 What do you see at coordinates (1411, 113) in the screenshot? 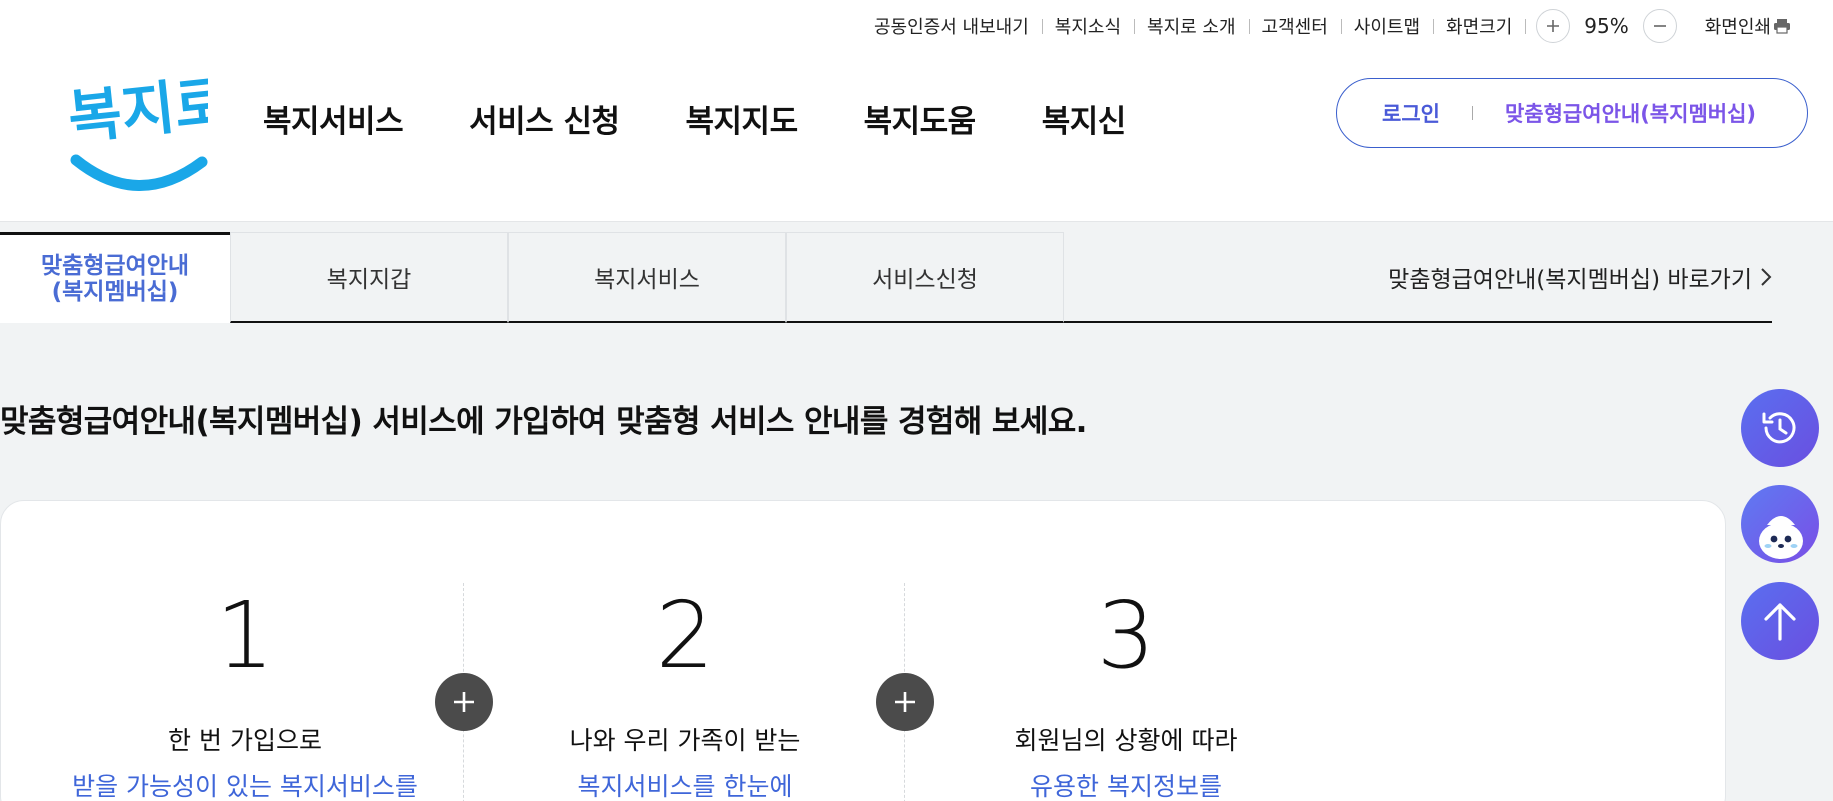
I see `login-button: 로그인` at bounding box center [1411, 113].